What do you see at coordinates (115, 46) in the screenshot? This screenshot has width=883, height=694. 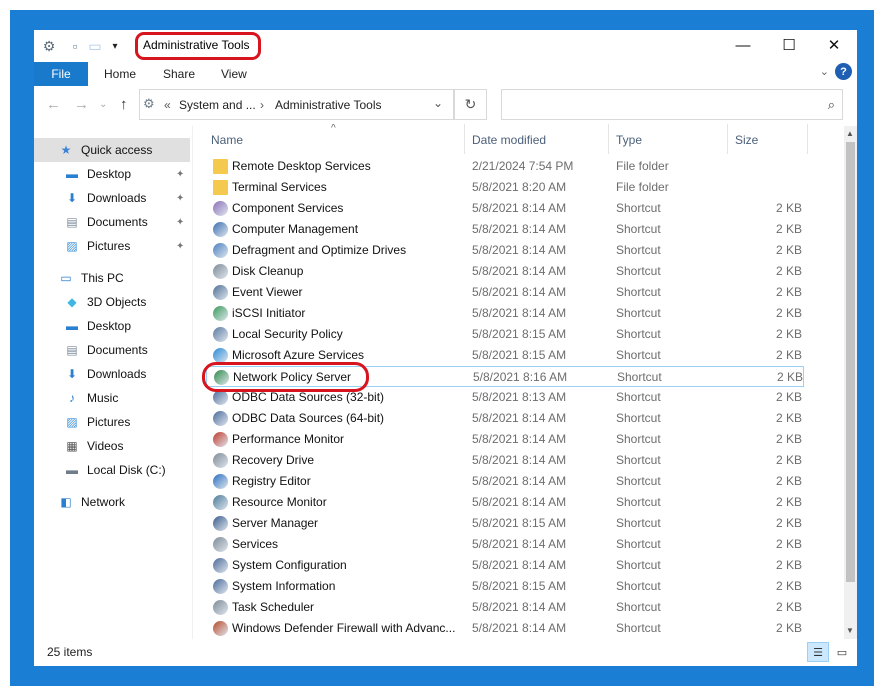 I see `customize-toolbar-chevron-icon: ▾` at bounding box center [115, 46].